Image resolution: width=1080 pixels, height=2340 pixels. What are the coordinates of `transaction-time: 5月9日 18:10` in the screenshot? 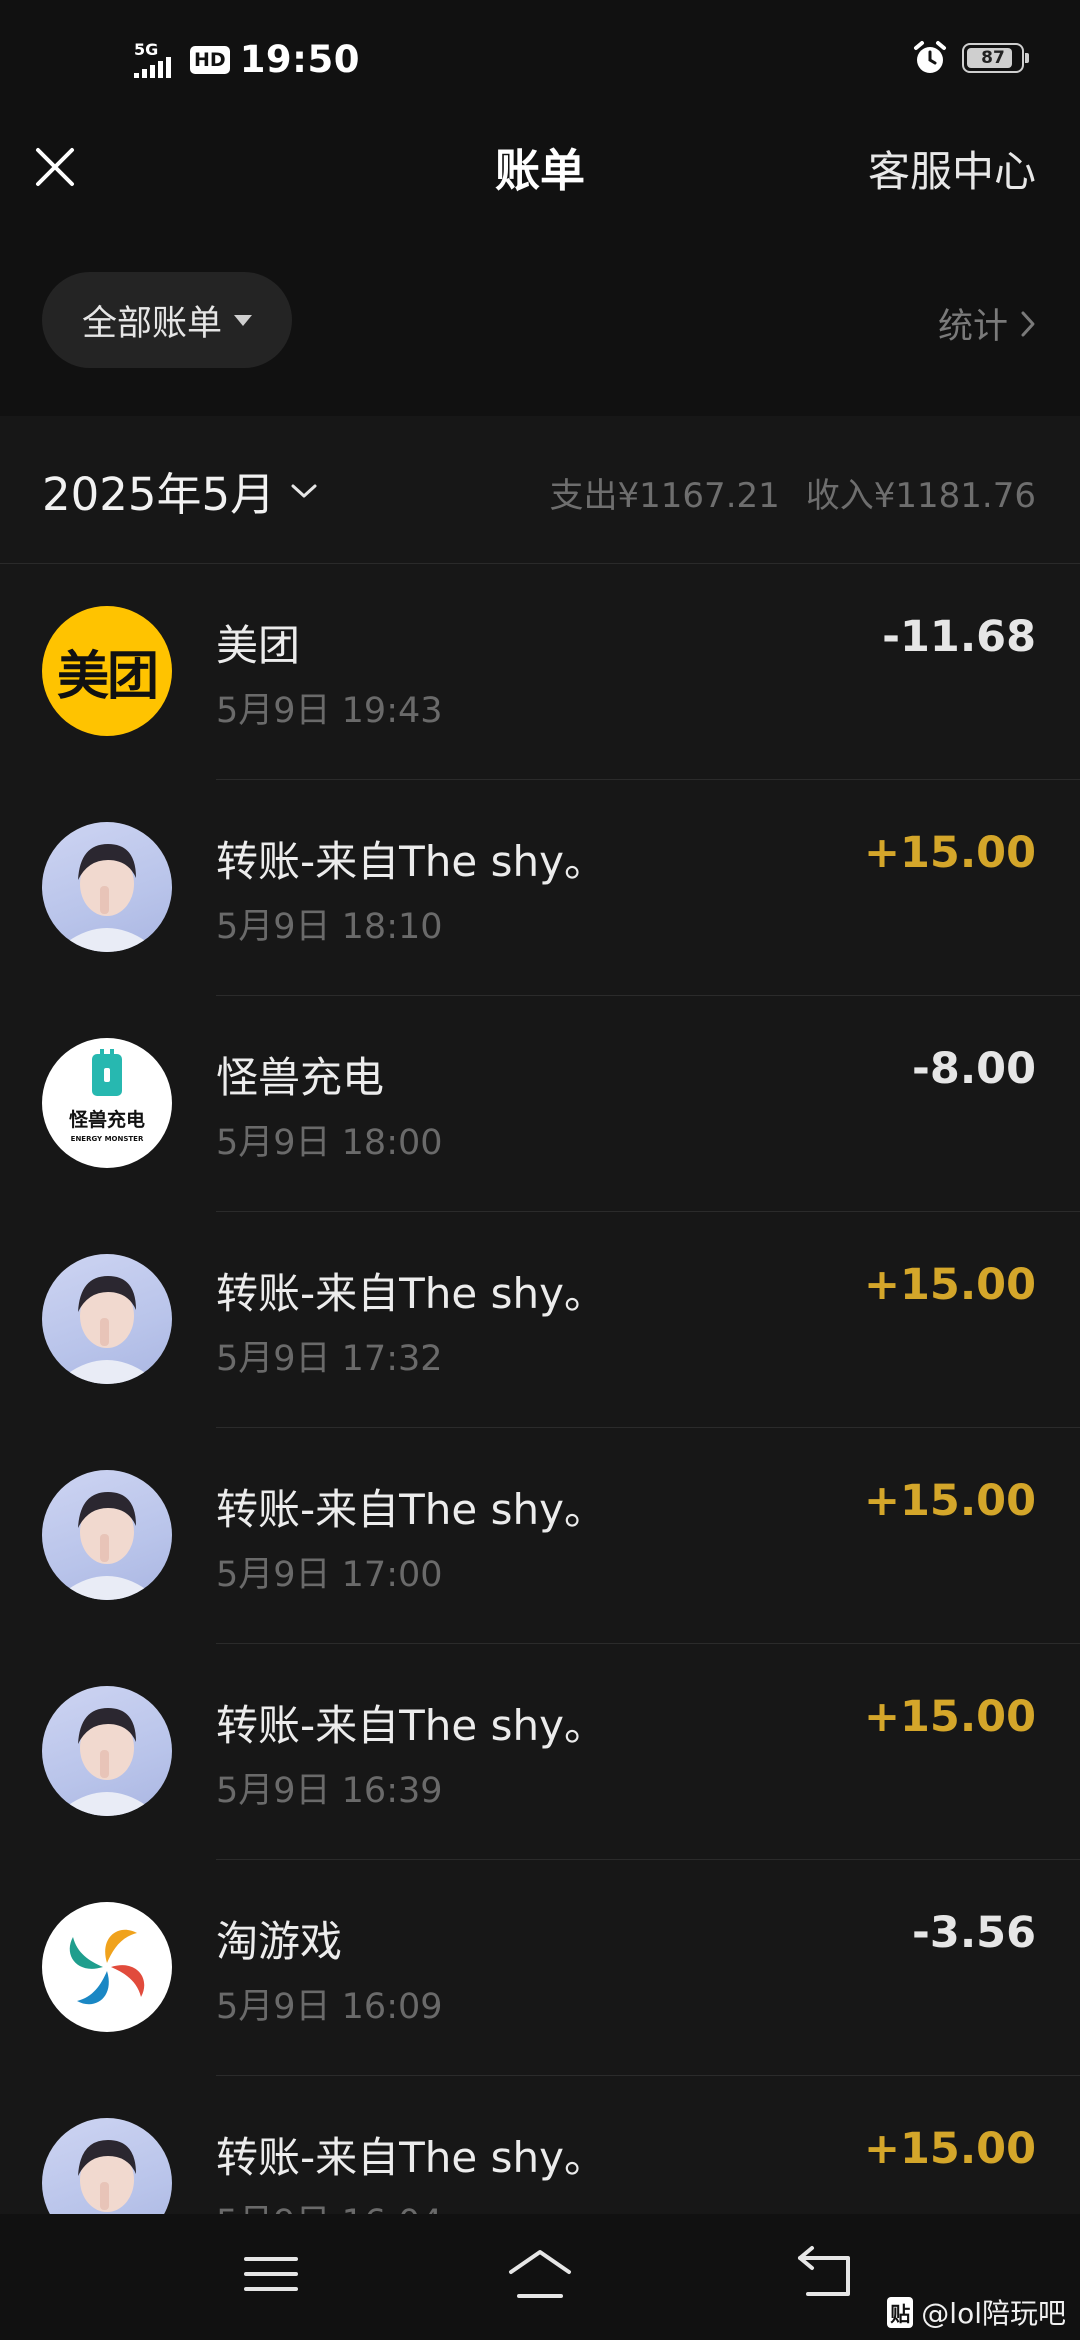 It's located at (329, 927).